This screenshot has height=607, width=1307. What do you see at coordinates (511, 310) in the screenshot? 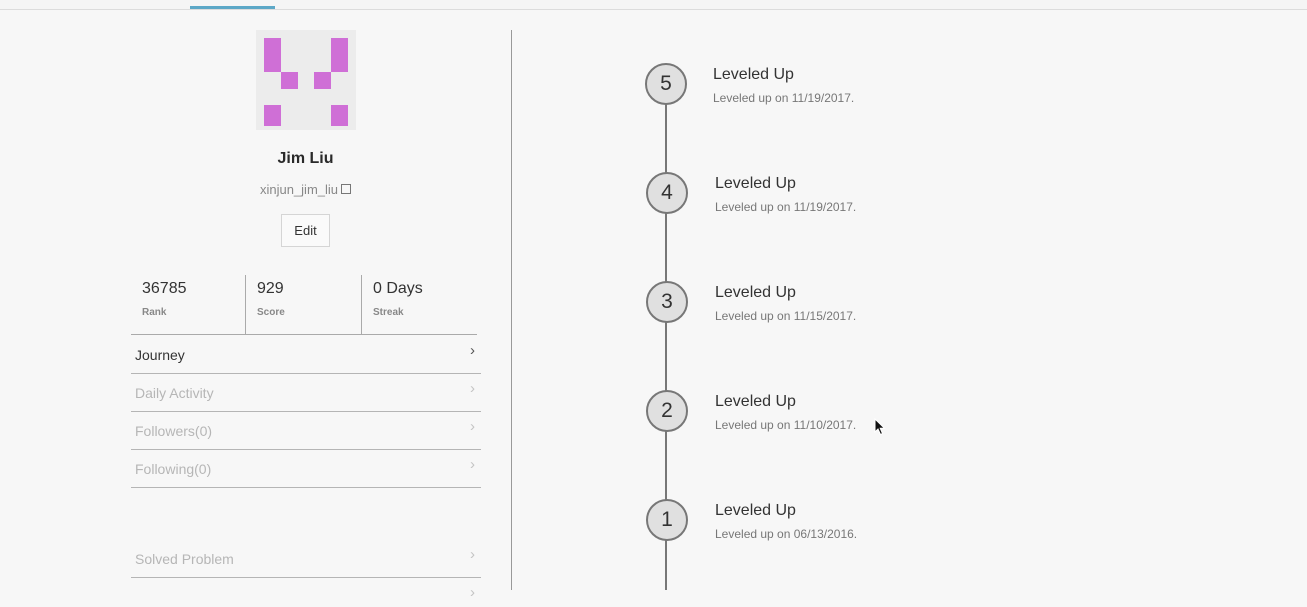
I see `column-divider` at bounding box center [511, 310].